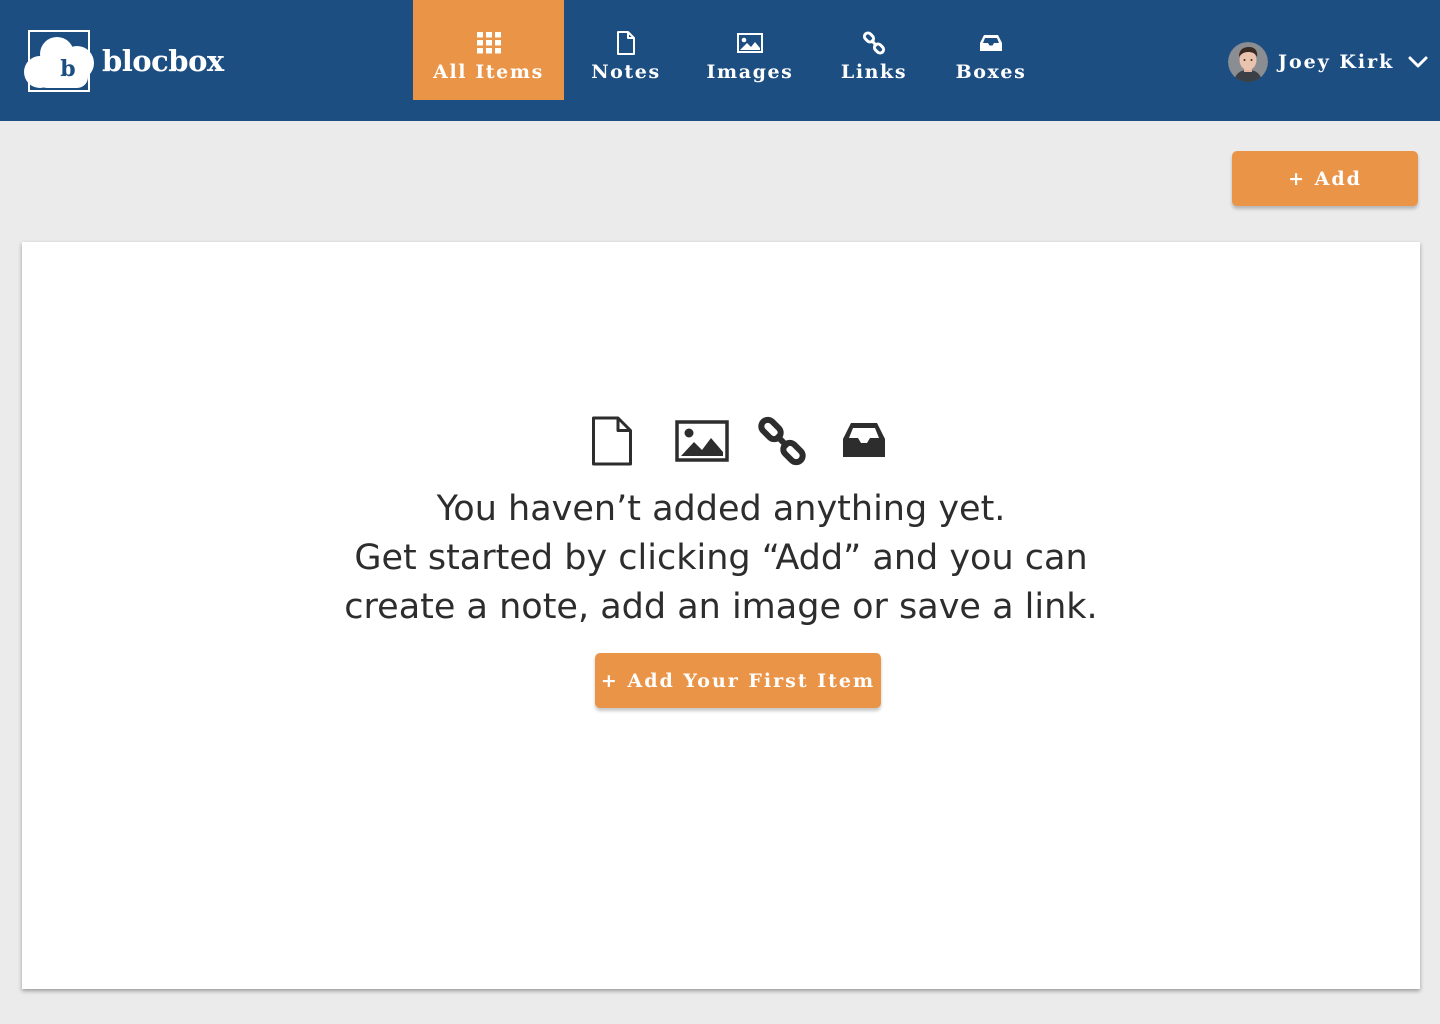 The image size is (1440, 1024). Describe the element at coordinates (59, 61) in the screenshot. I see `cloud-logo-icon: b` at that location.